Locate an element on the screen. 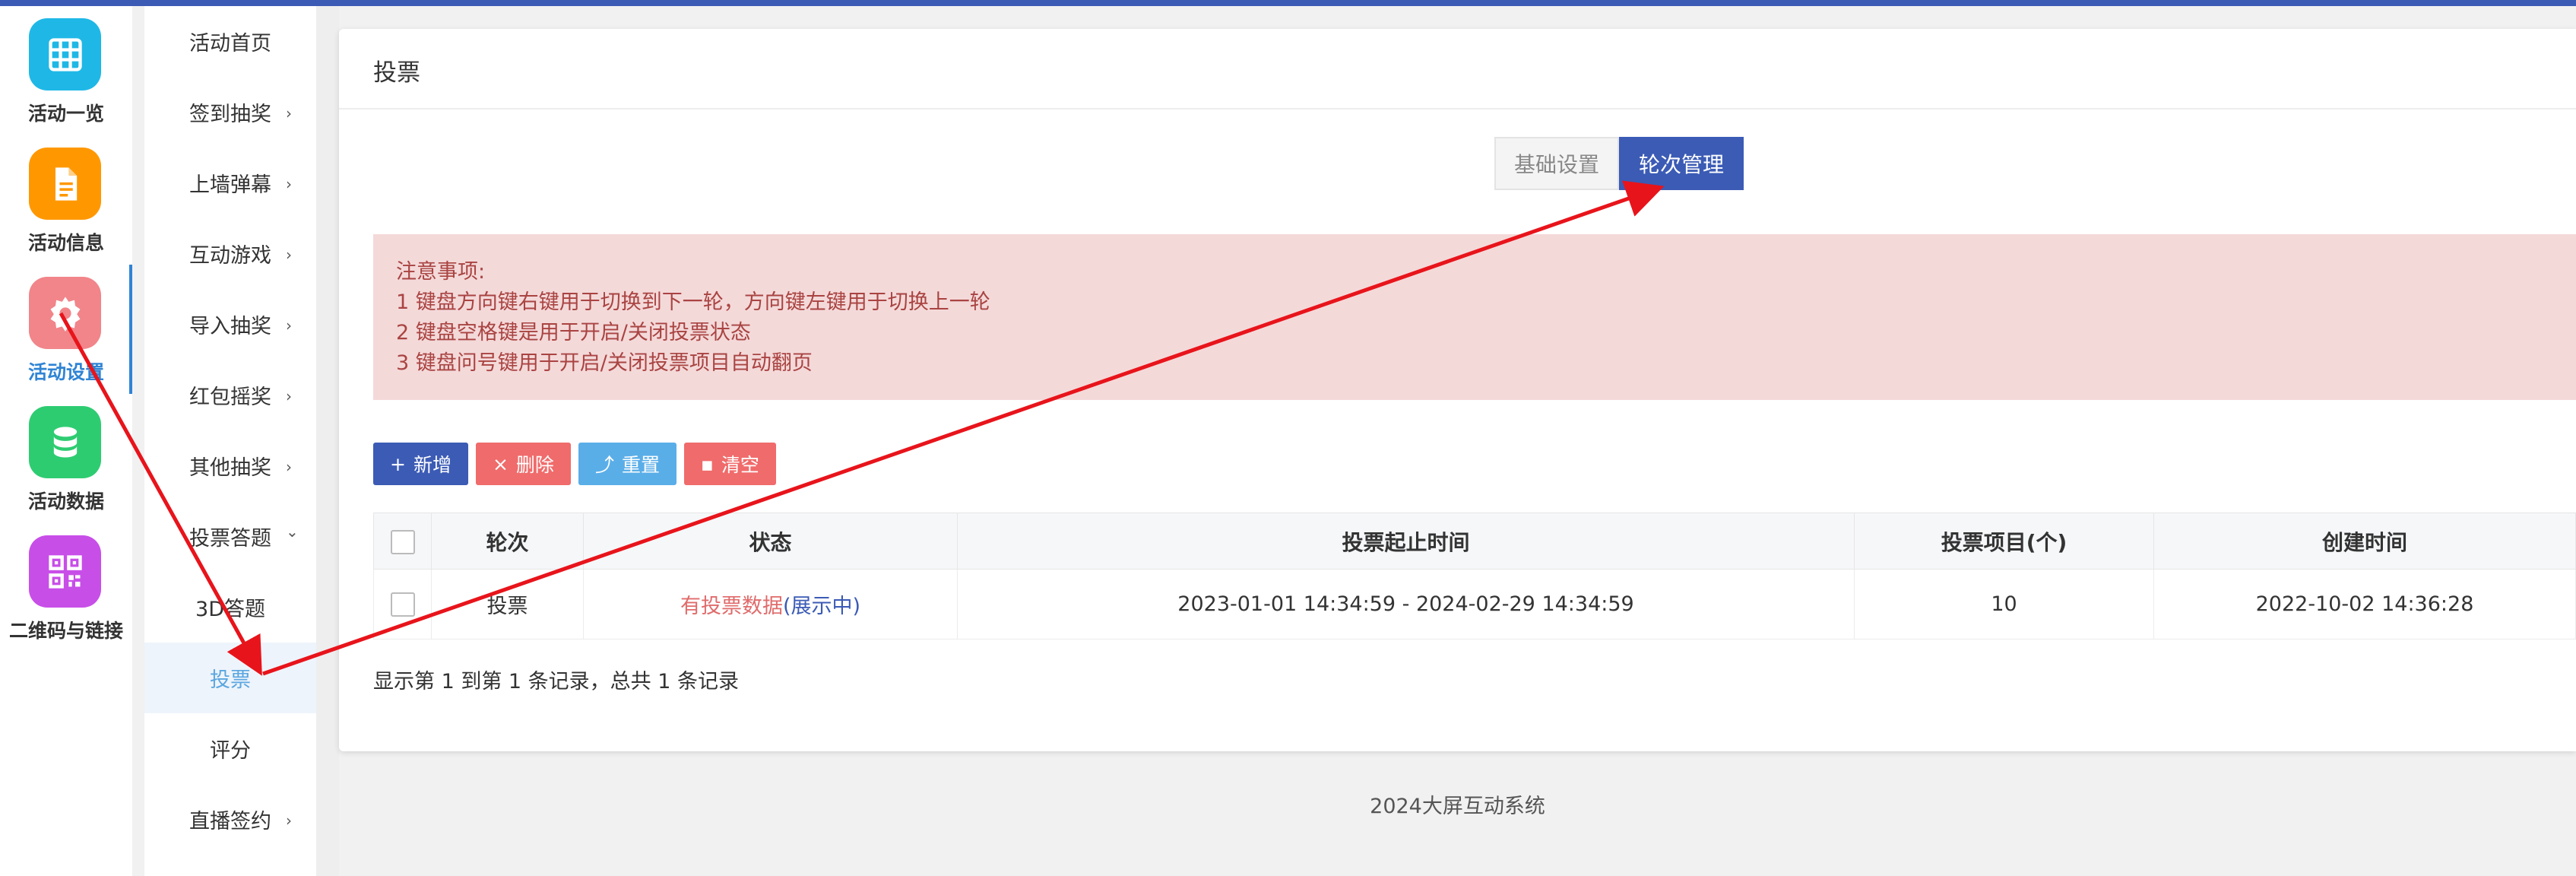  close-icon: × is located at coordinates (500, 463).